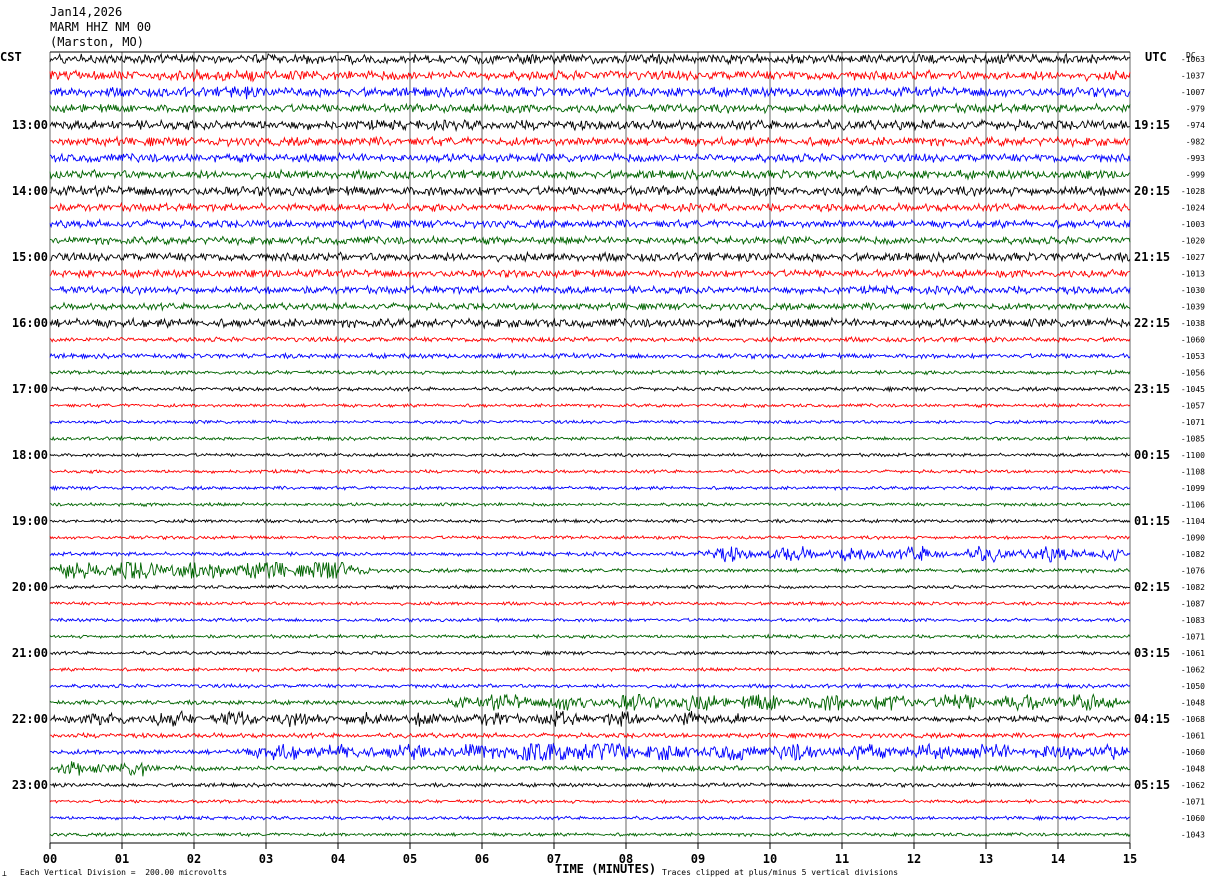 This screenshot has height=886, width=1210. I want to click on dc-offset-label: -974, so click(1195, 125).